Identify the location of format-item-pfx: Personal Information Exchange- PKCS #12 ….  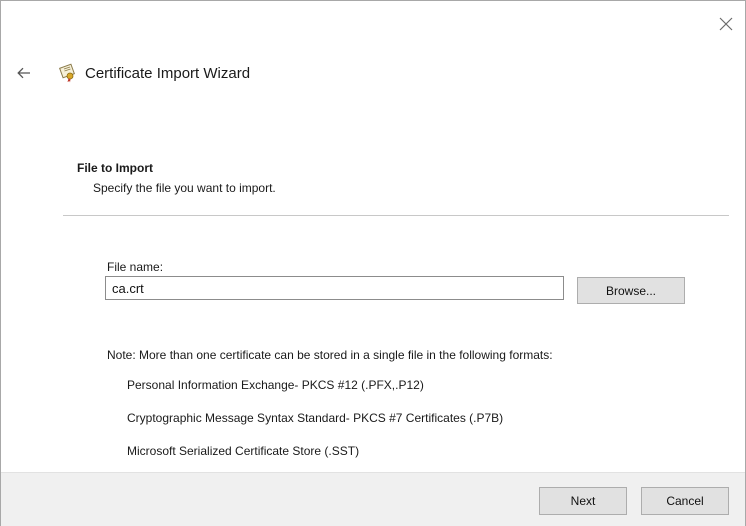
(275, 385).